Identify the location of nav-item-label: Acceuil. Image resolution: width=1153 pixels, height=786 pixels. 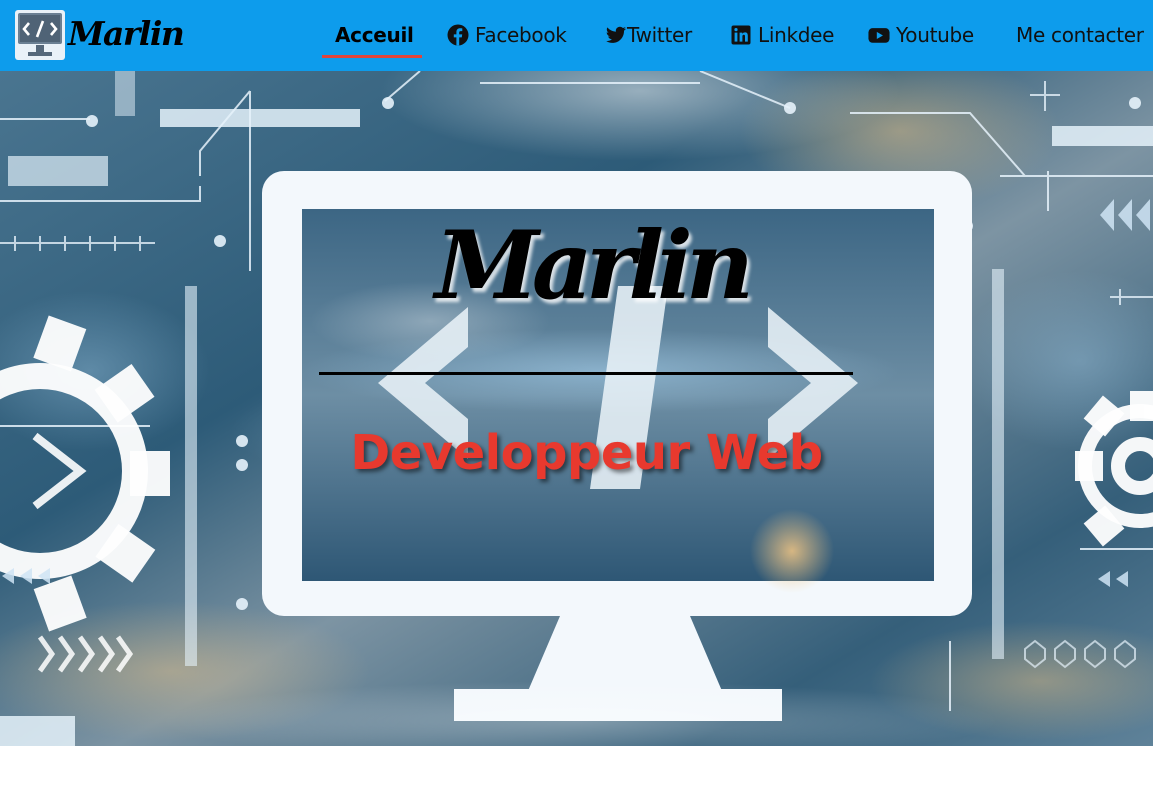
(374, 35).